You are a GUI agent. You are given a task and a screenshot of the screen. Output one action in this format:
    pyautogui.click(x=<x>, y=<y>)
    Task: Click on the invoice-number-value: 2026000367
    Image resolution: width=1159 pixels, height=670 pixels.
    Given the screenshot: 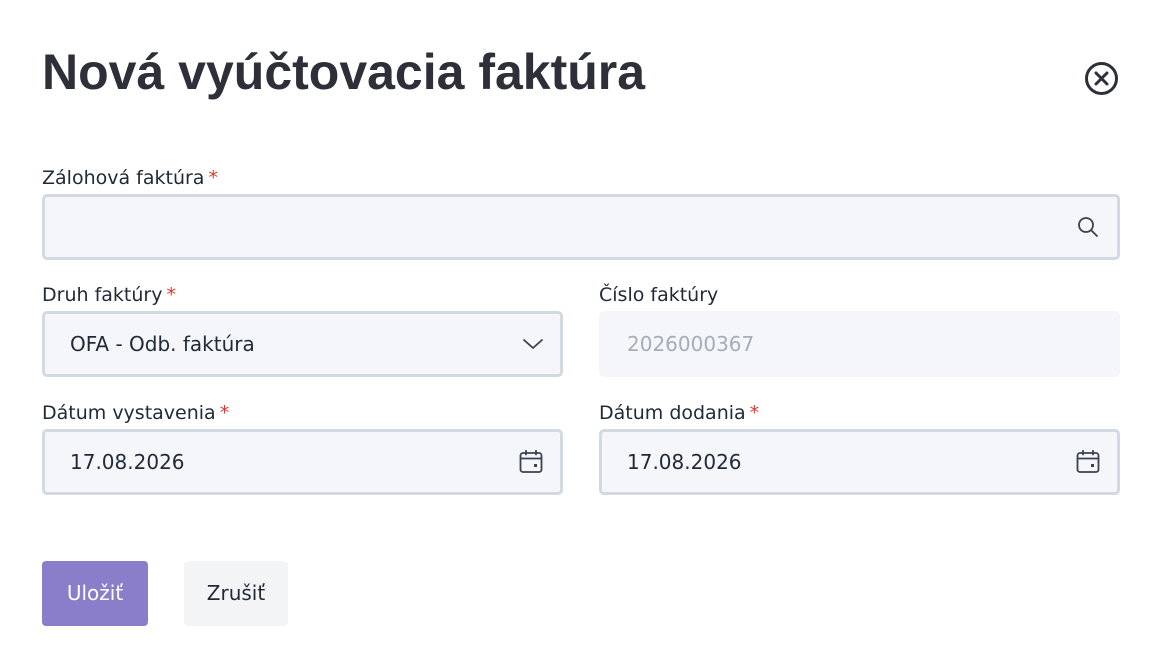 What is the action you would take?
    pyautogui.click(x=691, y=344)
    